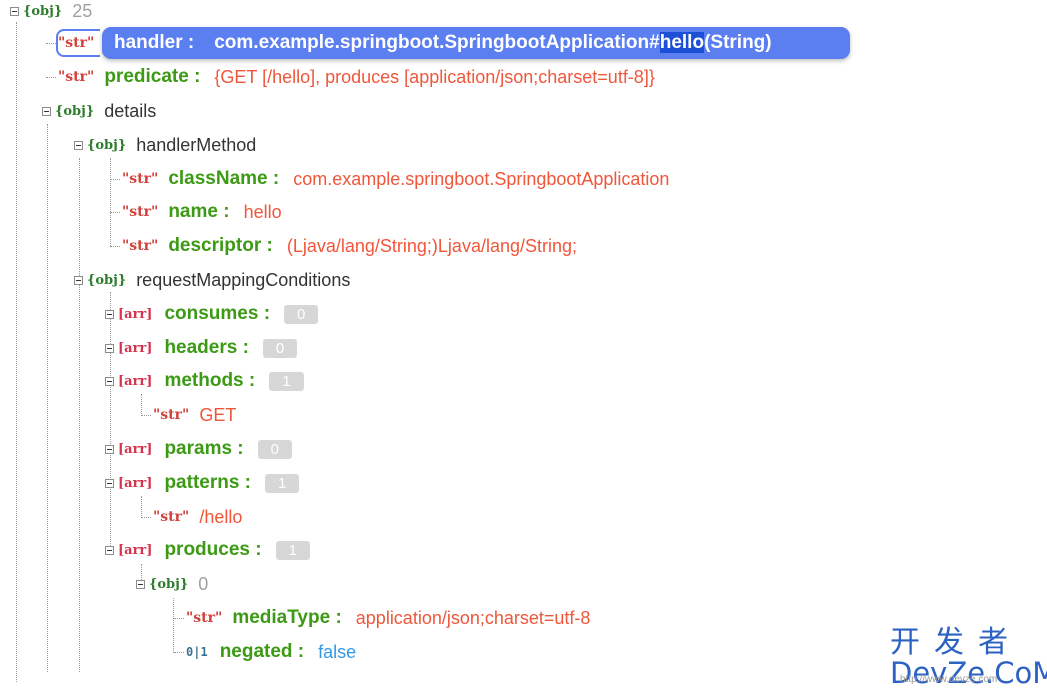  I want to click on node-key: predicate :, so click(152, 76).